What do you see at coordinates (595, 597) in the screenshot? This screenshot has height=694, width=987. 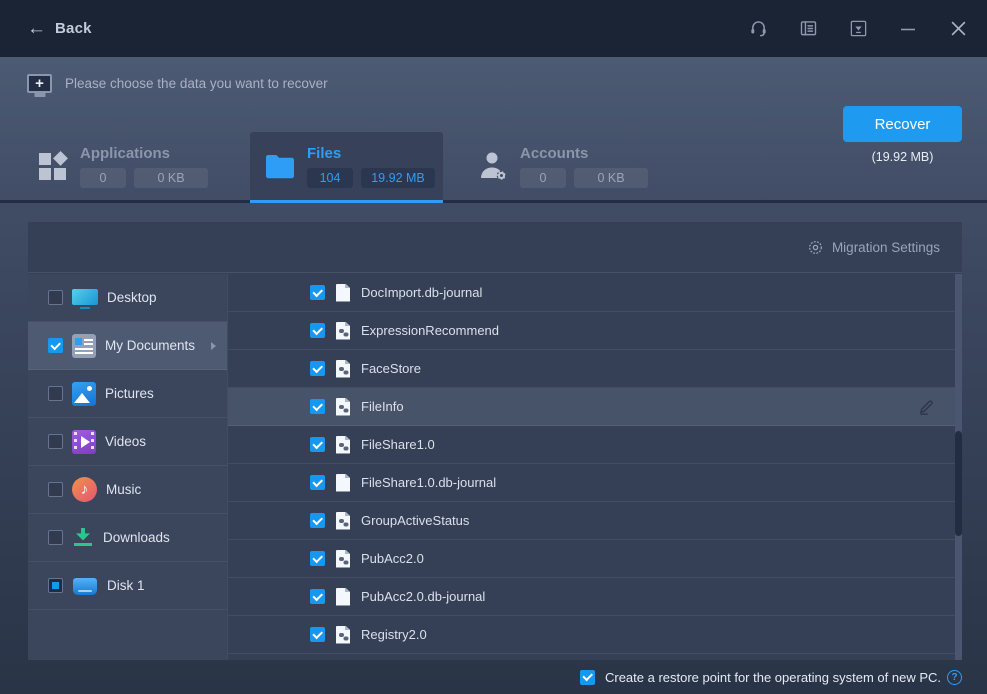 I see `file-row: PubAcc2.0.db-journal` at bounding box center [595, 597].